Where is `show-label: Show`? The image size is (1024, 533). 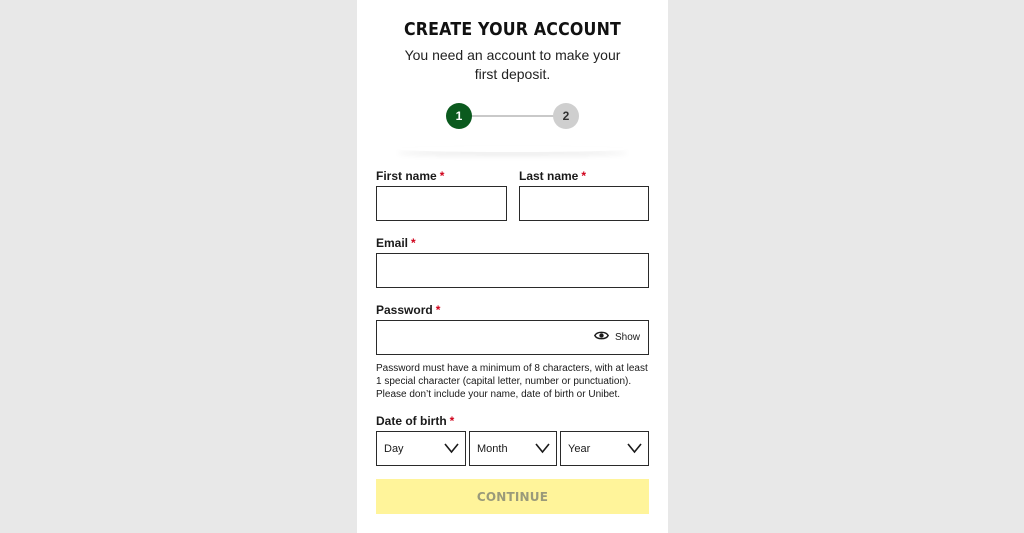 show-label: Show is located at coordinates (628, 337).